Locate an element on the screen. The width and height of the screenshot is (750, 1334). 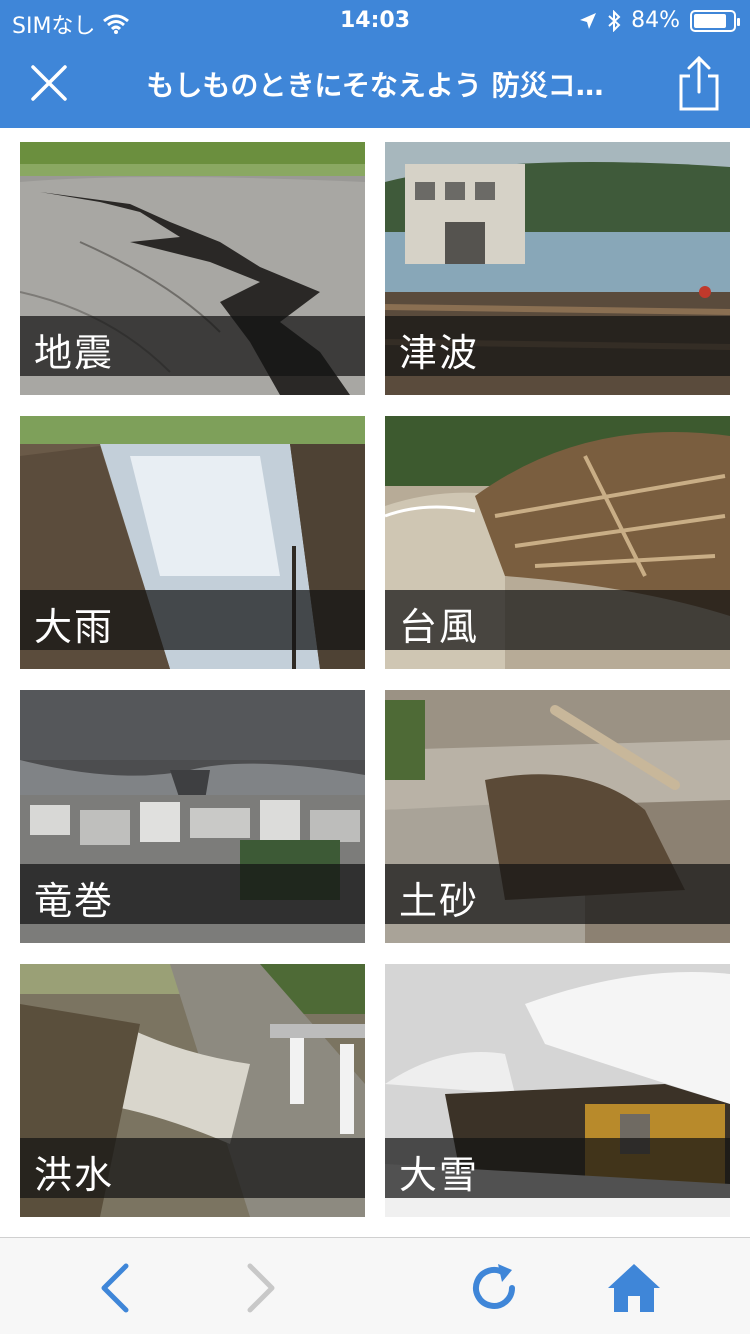
bluetooth-icon is located at coordinates (614, 20).